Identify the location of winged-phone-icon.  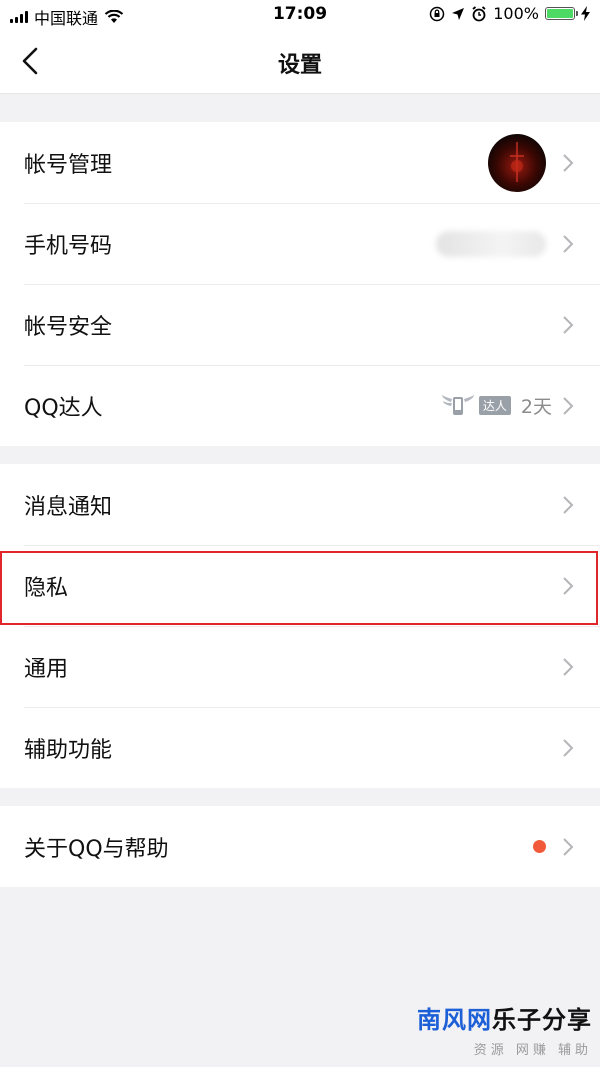
(457, 404).